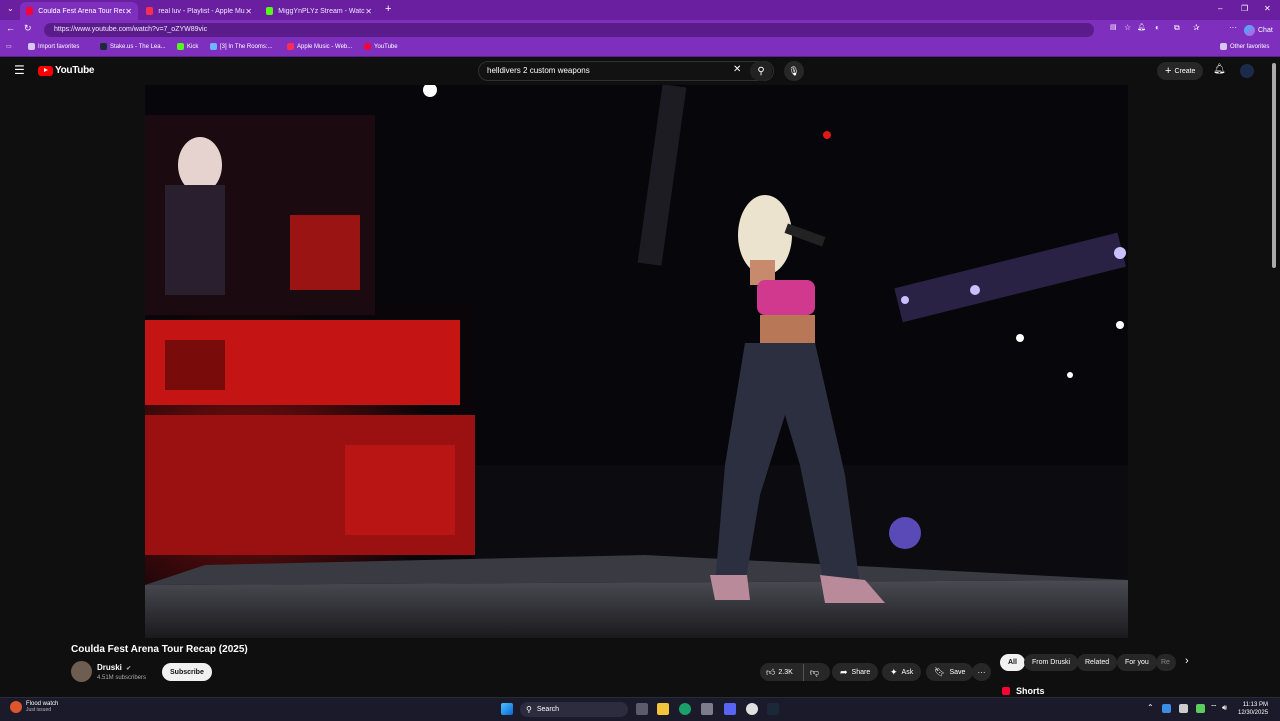  I want to click on tab-list-icon: ⌄, so click(10, 8).